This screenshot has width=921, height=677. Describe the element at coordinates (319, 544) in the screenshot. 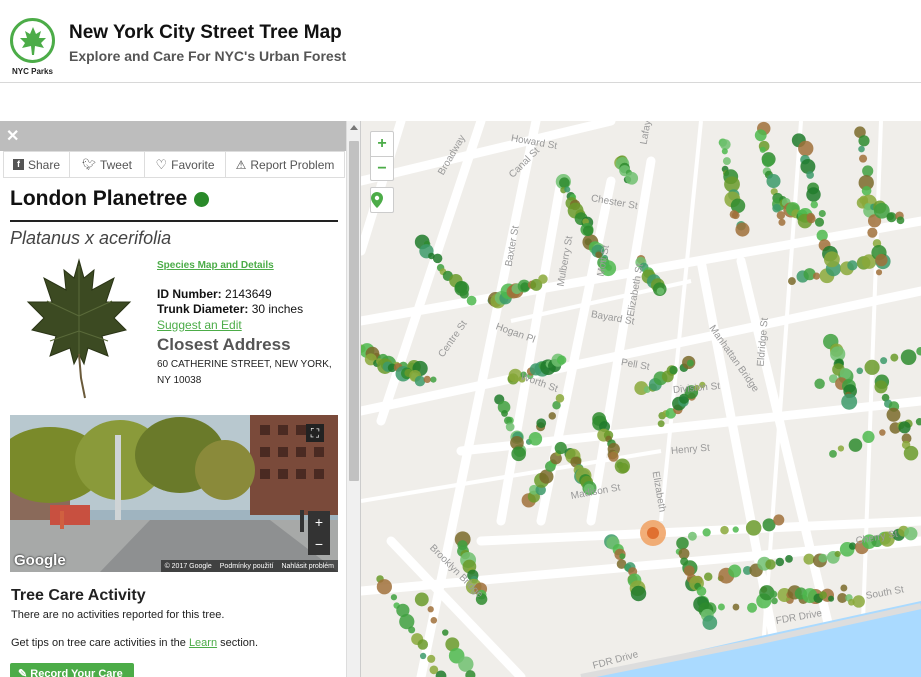

I see `street-view-zoom-out-button: −` at that location.